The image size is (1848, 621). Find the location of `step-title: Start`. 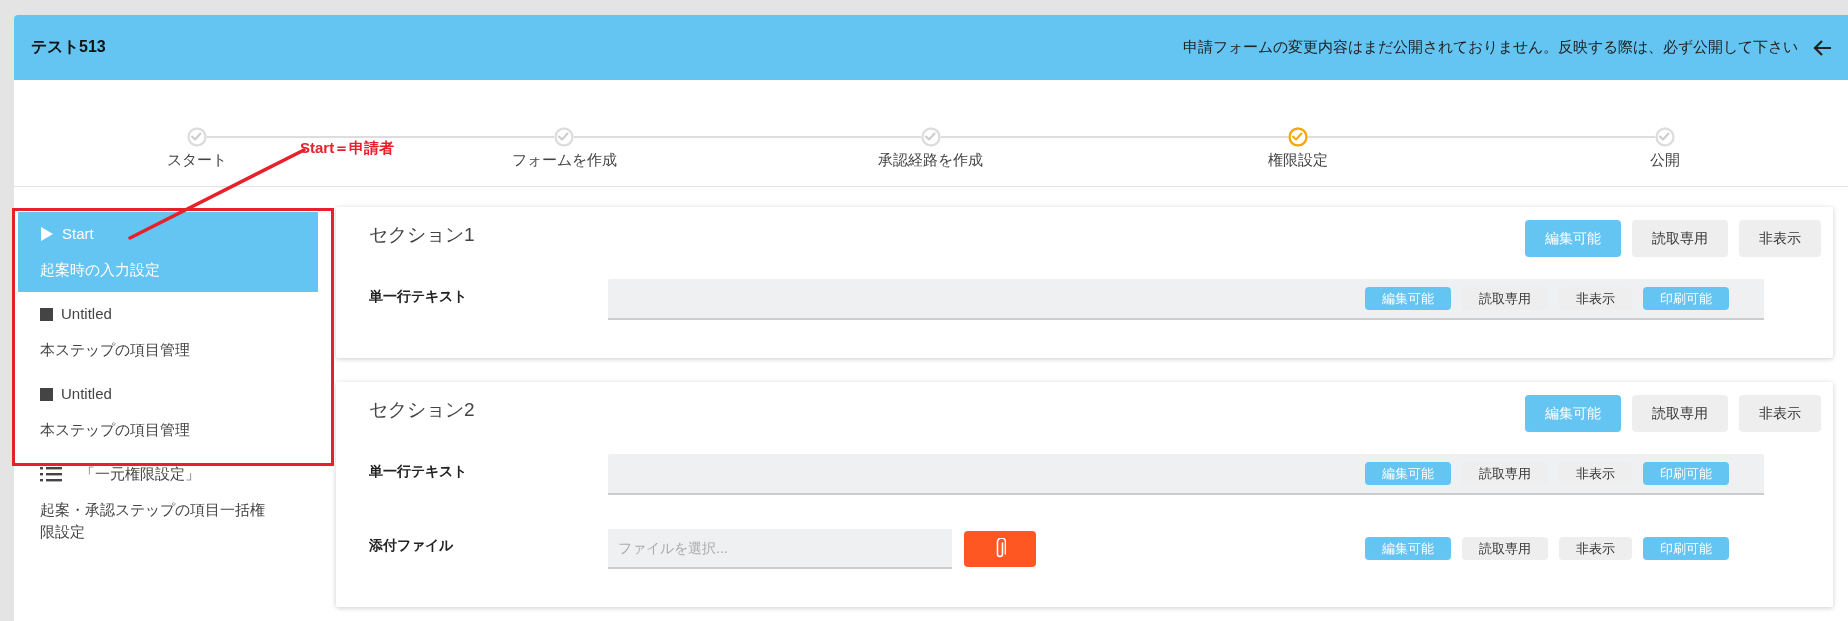

step-title: Start is located at coordinates (78, 234).